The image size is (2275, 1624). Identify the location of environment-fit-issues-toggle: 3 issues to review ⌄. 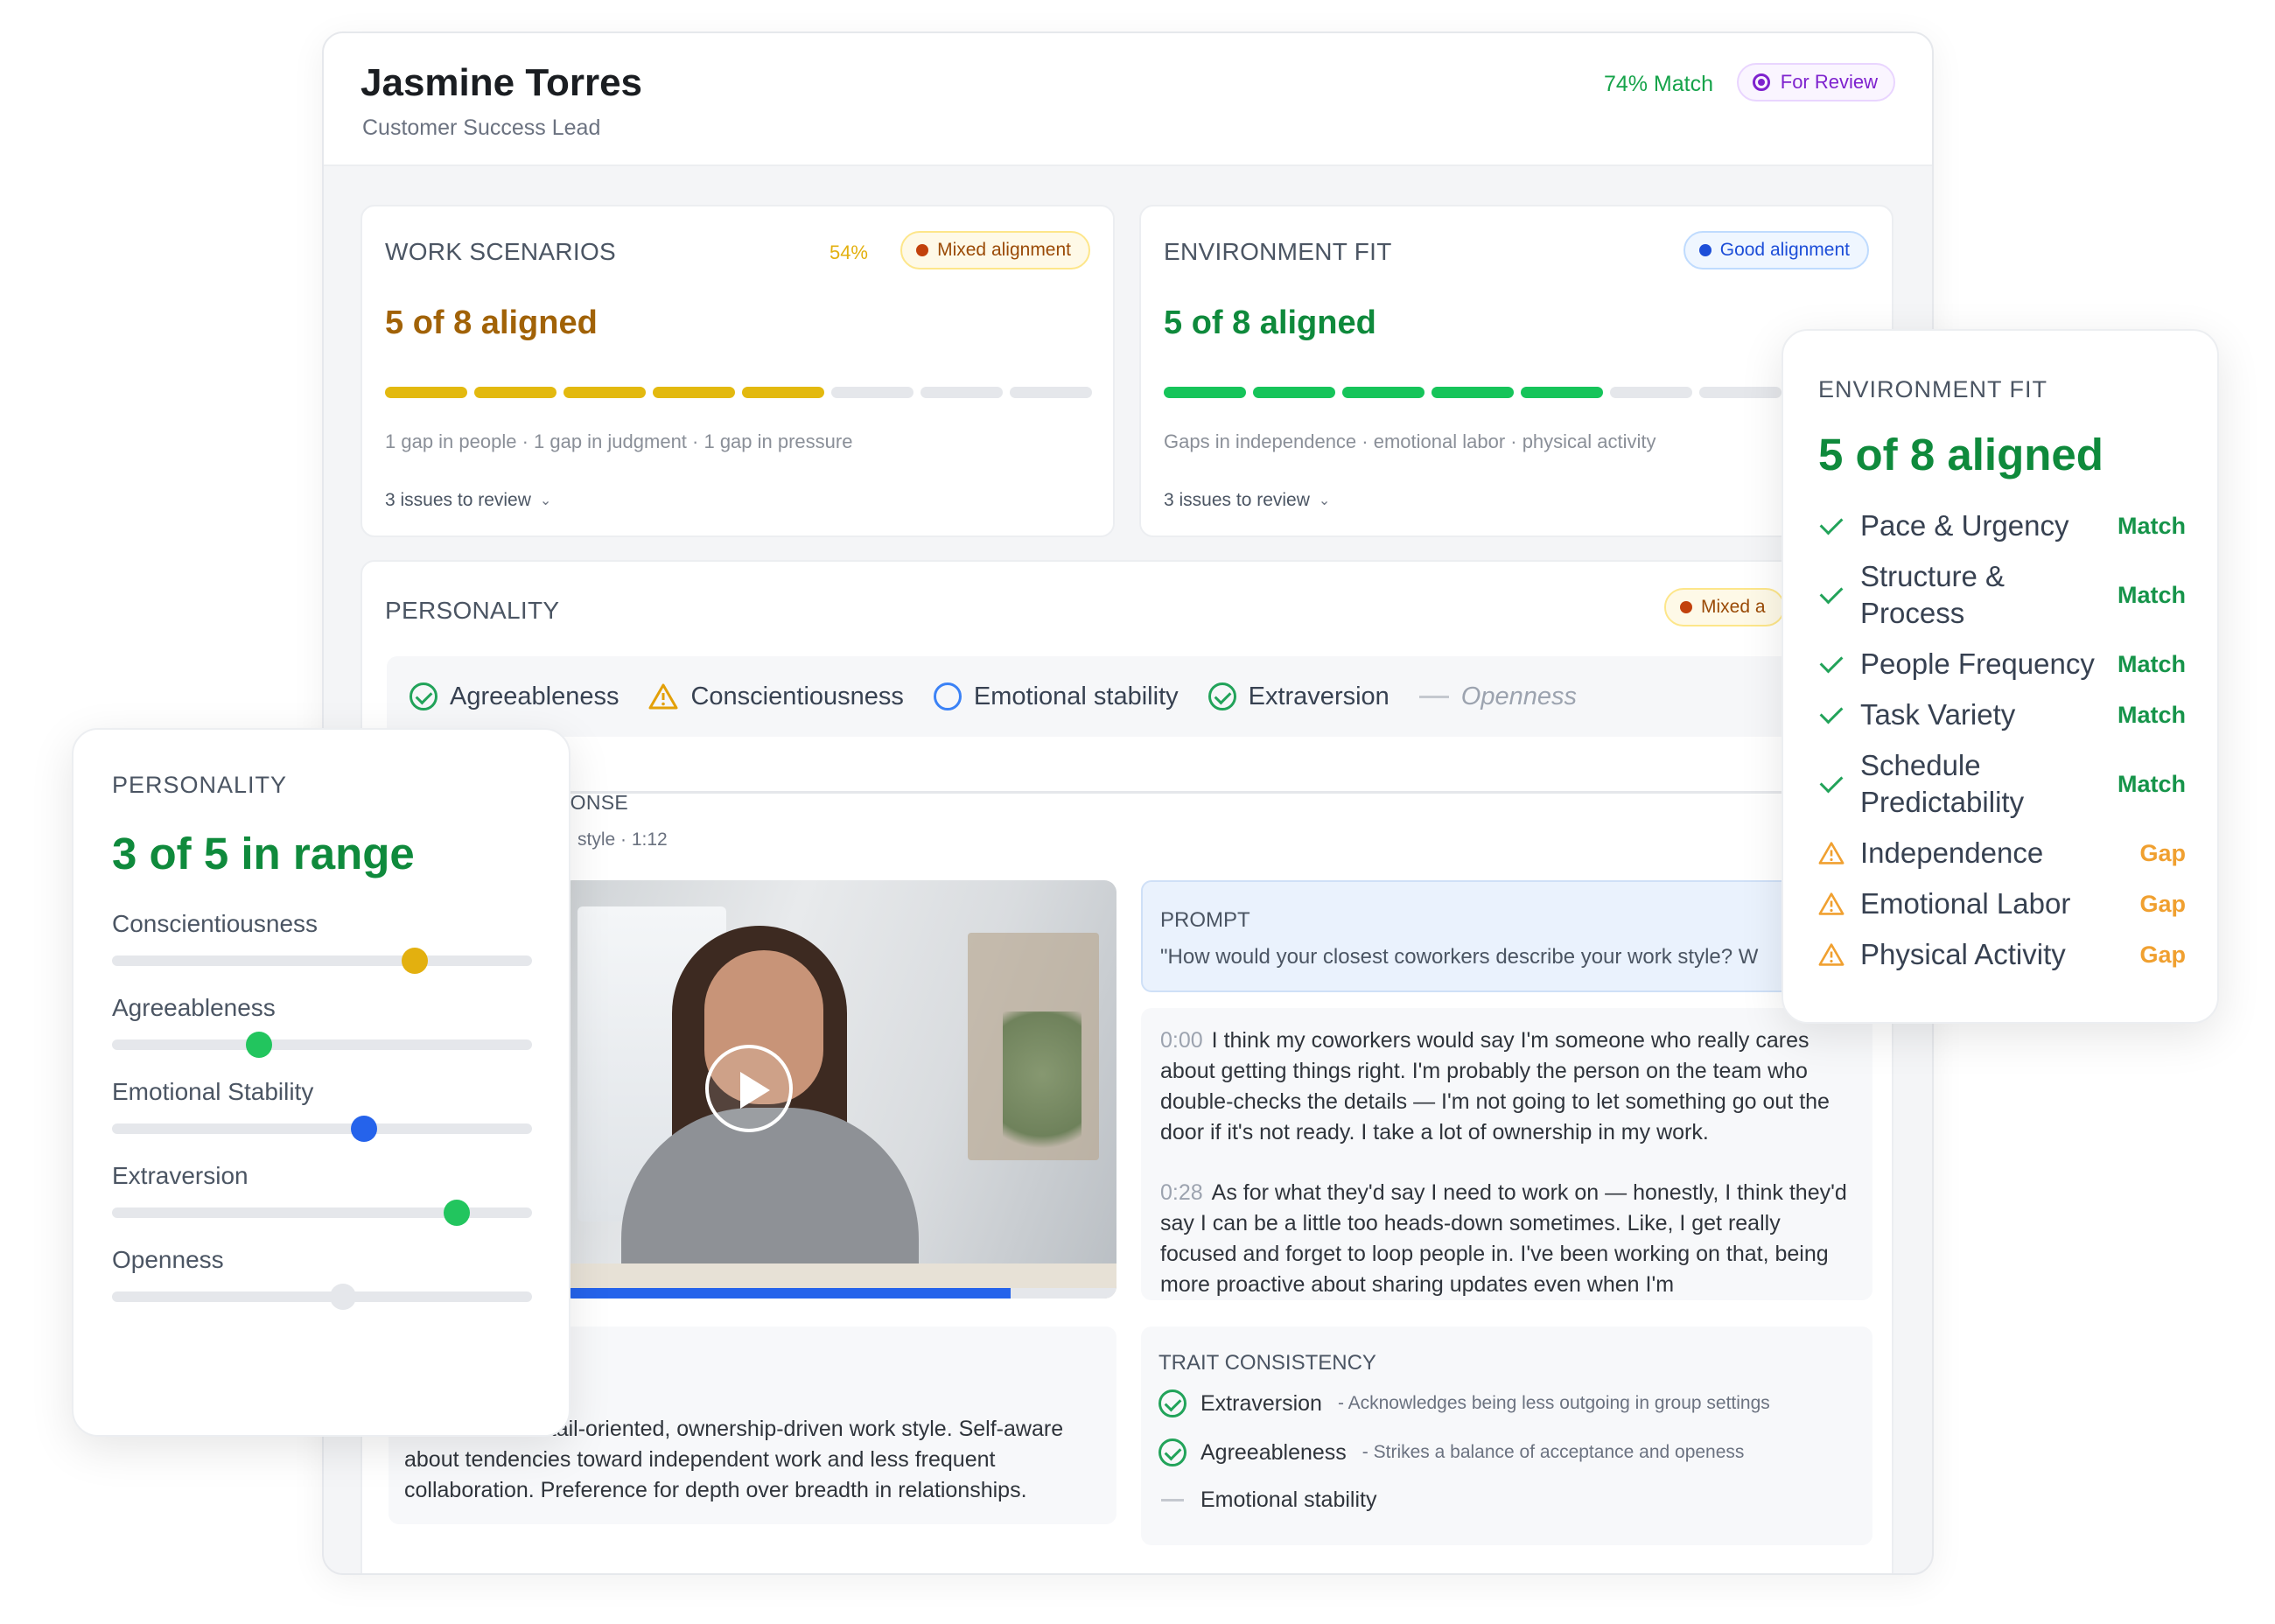
(1247, 500).